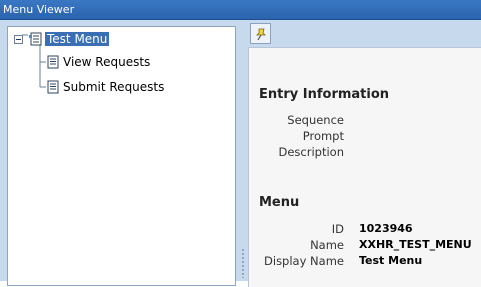 This screenshot has height=287, width=481. What do you see at coordinates (311, 152) in the screenshot?
I see `field-label: Description` at bounding box center [311, 152].